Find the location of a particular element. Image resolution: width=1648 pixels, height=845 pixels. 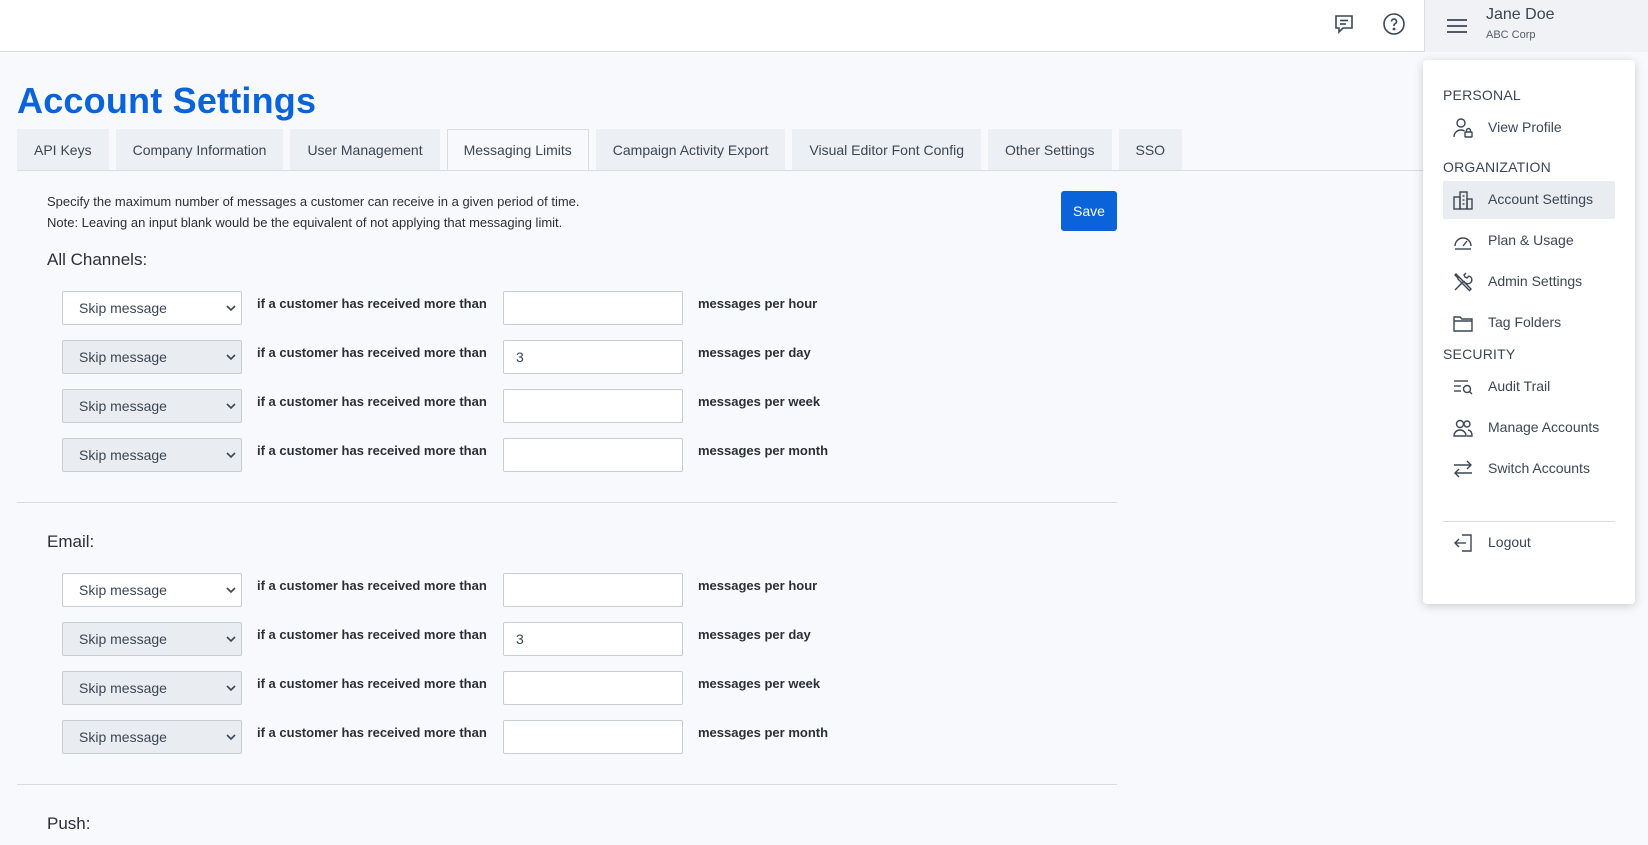

menu-item-tag-folders: Tag Folders is located at coordinates (1529, 323).